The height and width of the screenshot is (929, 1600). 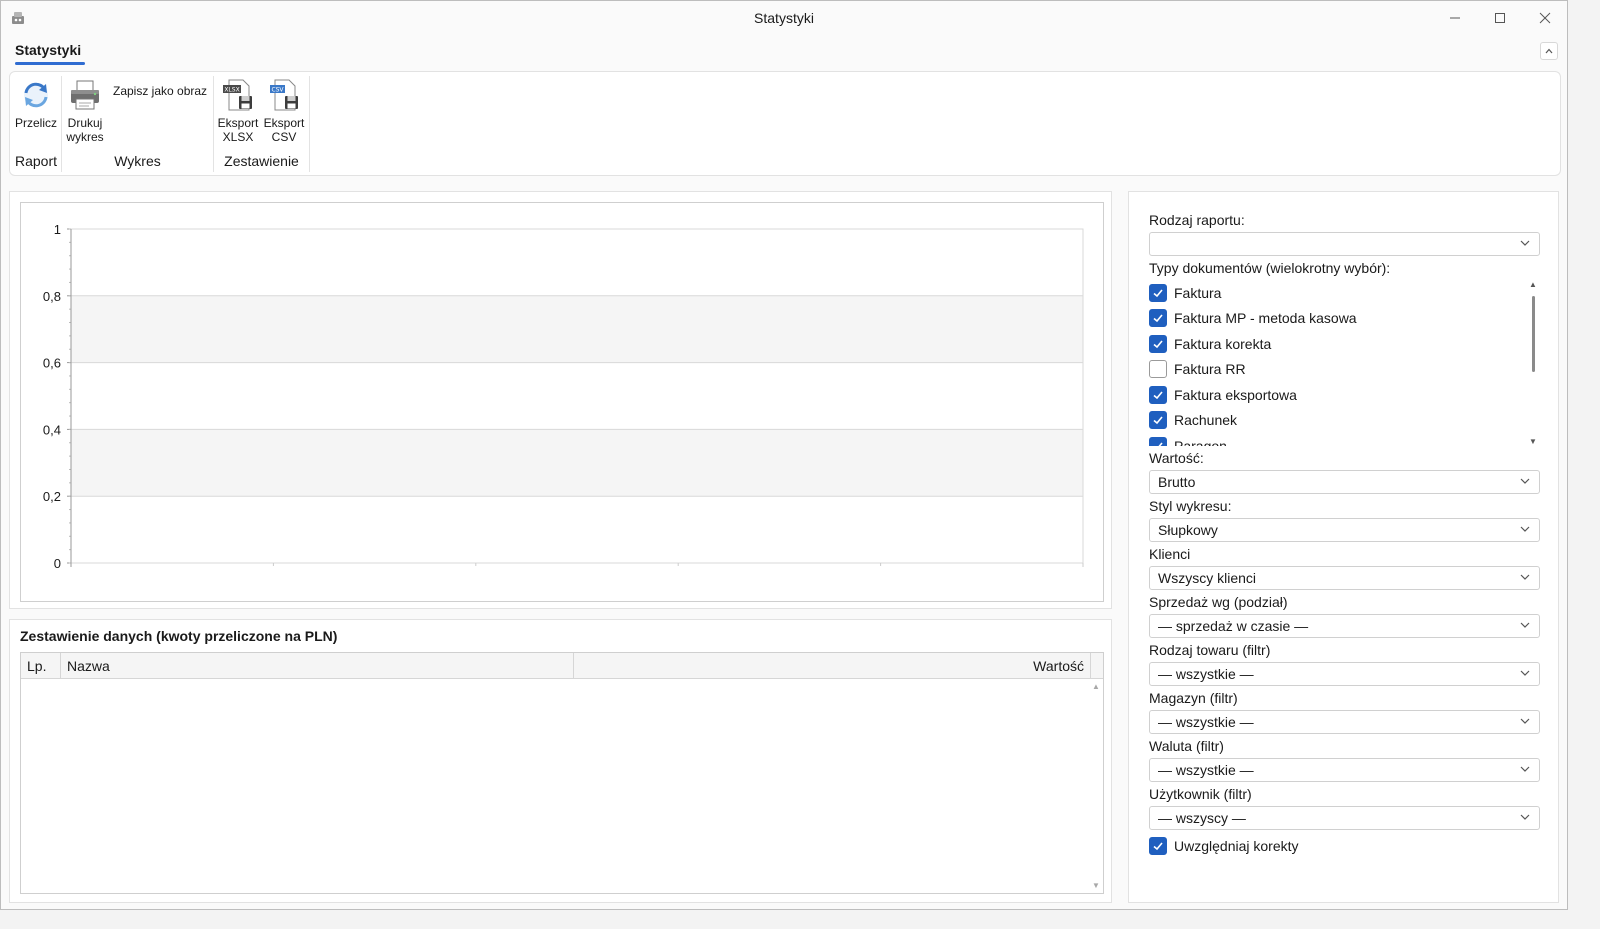 What do you see at coordinates (284, 95) in the screenshot?
I see `csv-export-icon: CSV` at bounding box center [284, 95].